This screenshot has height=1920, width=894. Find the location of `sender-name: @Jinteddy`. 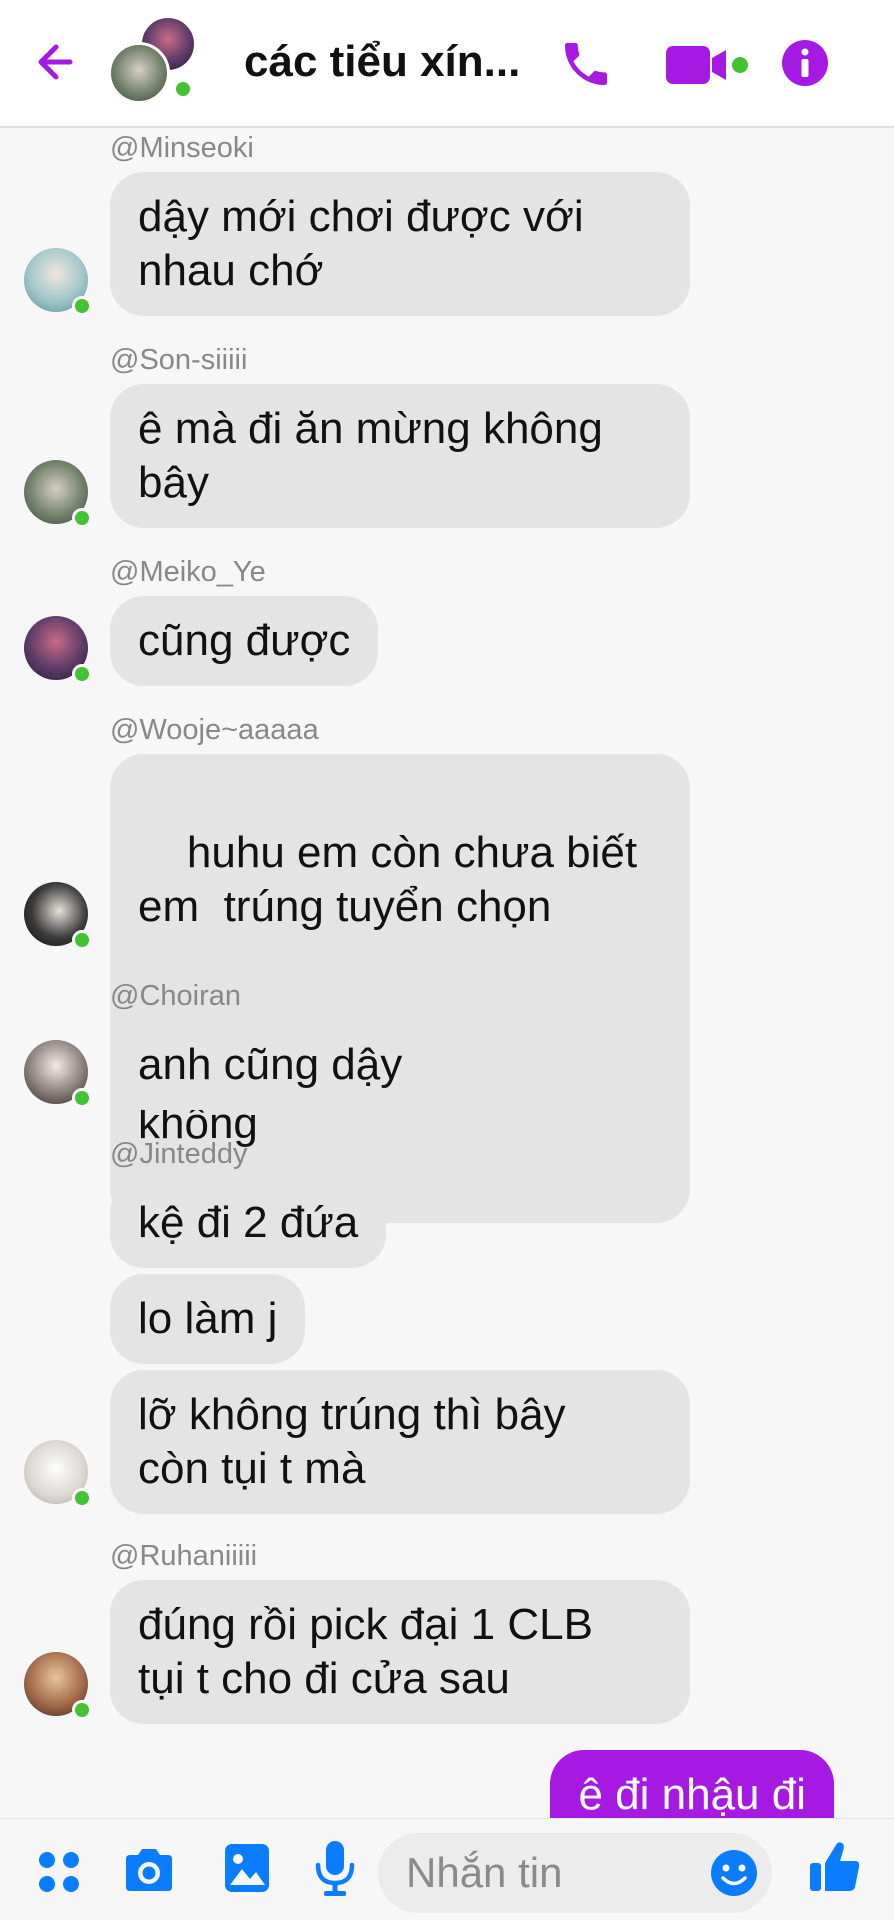

sender-name: @Jinteddy is located at coordinates (179, 1154).